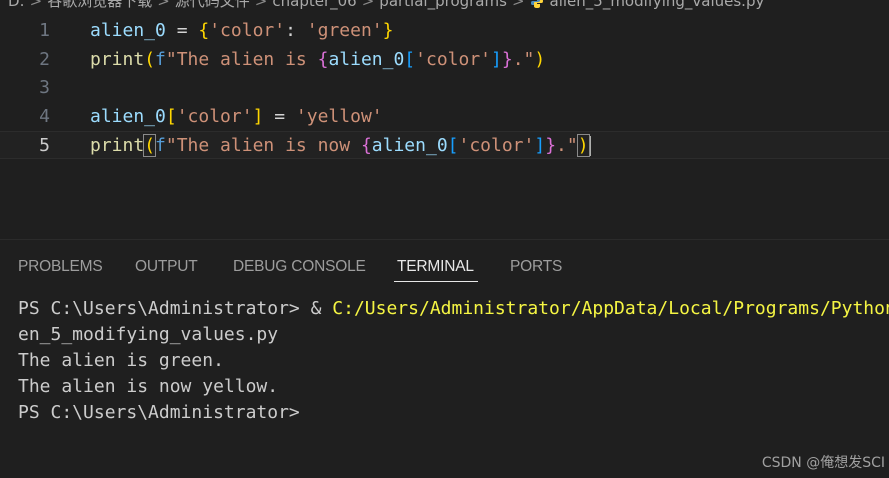  I want to click on terminal-line: The alien is now yellow., so click(148, 386).